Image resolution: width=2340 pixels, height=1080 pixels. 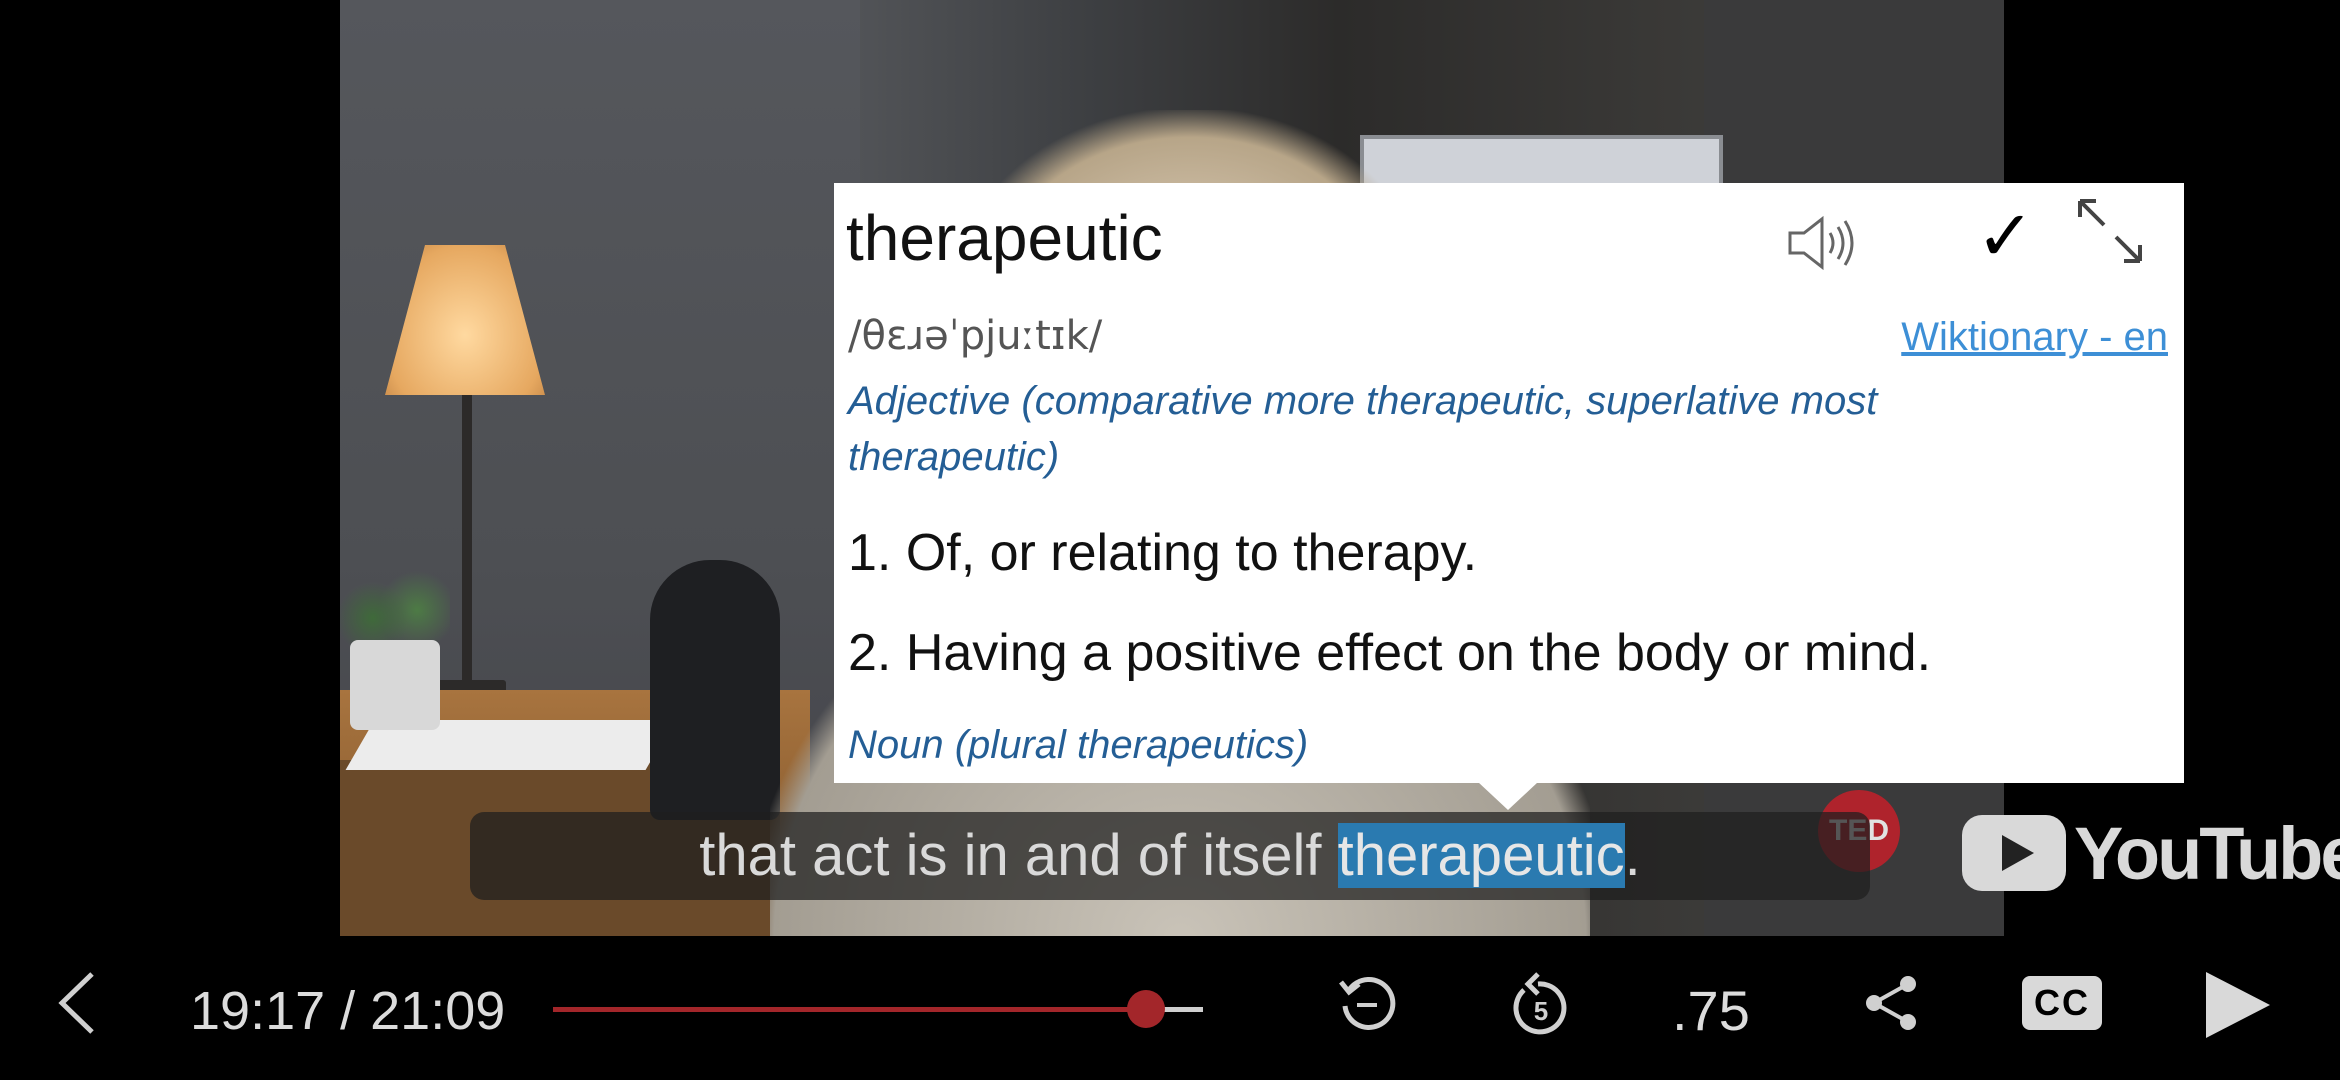 I want to click on popup-word: therapeutic, so click(x=1004, y=238).